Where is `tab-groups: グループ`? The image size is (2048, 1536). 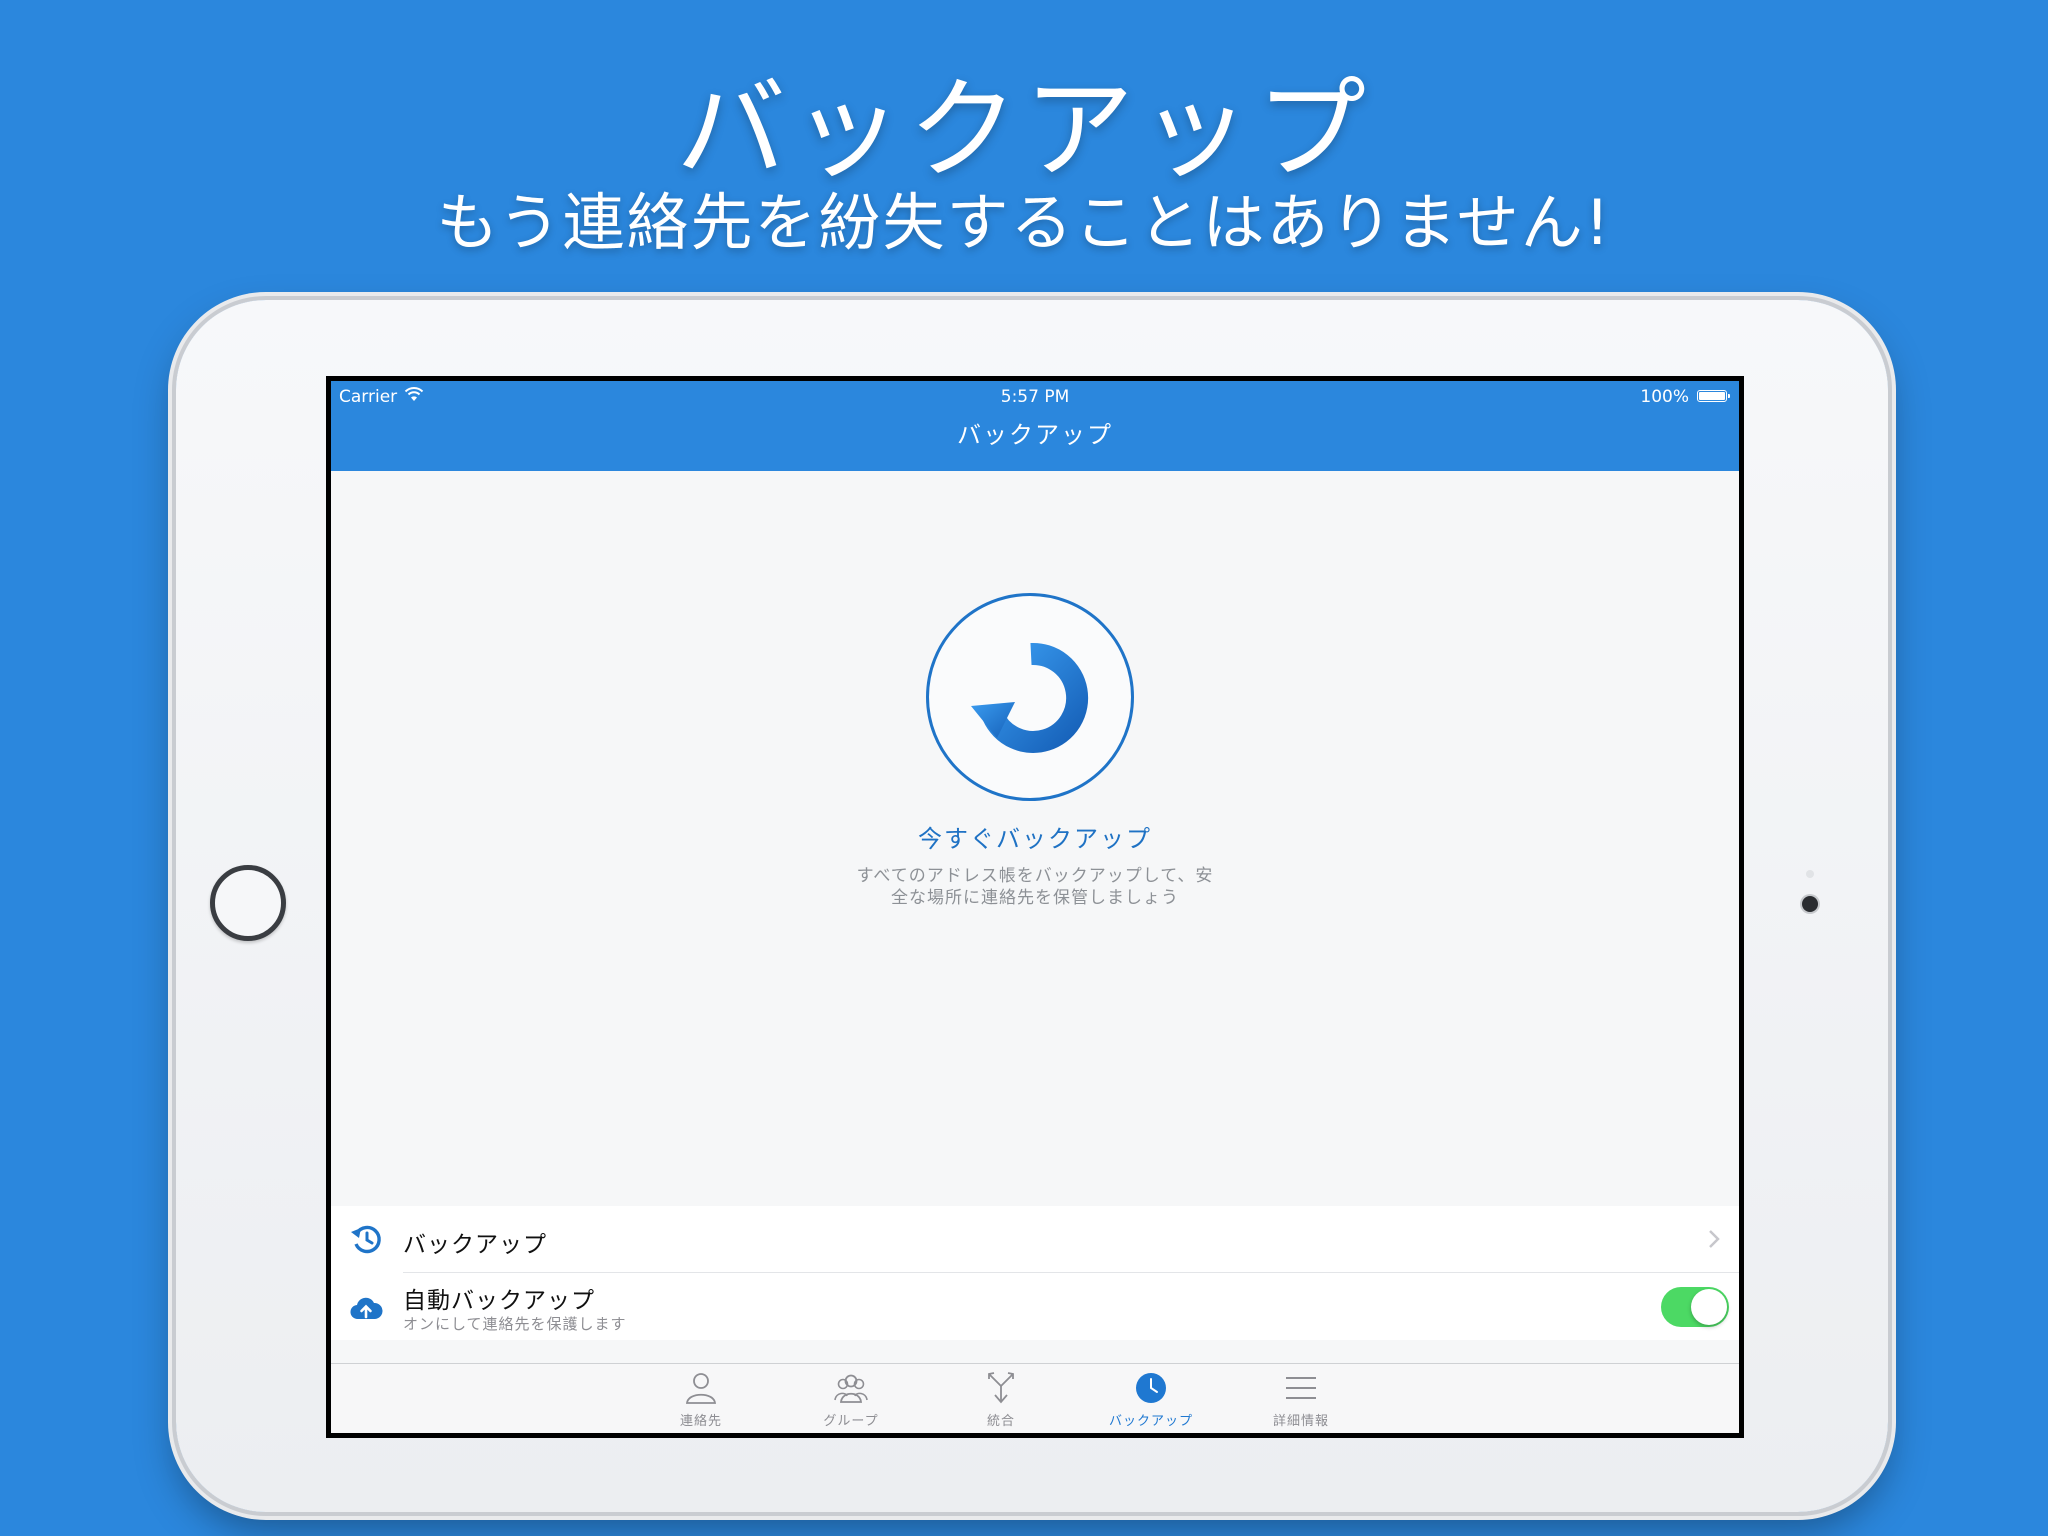 tab-groups: グループ is located at coordinates (851, 1398).